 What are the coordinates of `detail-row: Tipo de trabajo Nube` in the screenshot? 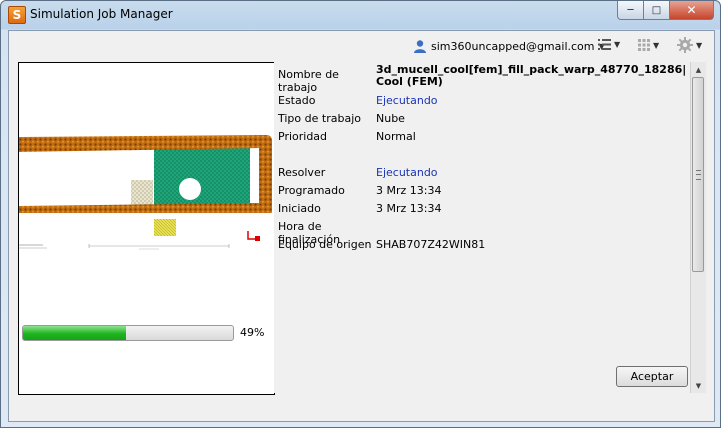 It's located at (341, 118).